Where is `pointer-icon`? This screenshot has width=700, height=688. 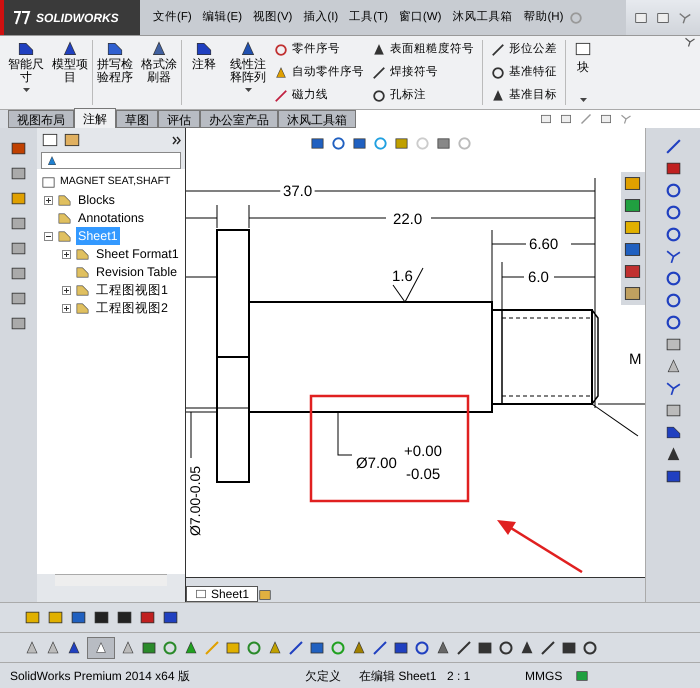 pointer-icon is located at coordinates (101, 647).